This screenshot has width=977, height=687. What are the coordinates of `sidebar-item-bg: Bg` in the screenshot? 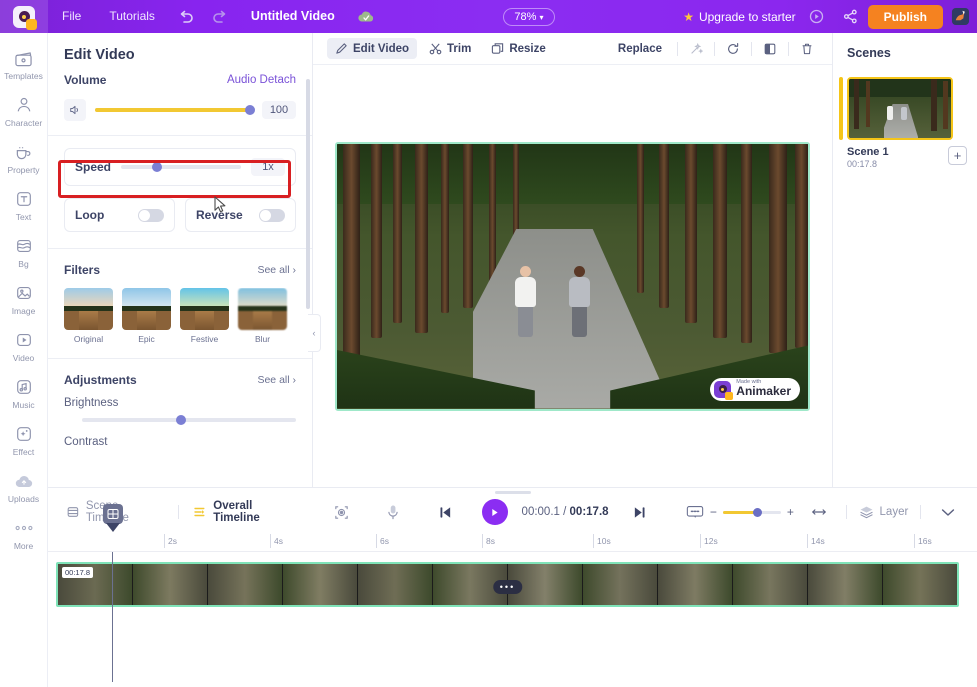 It's located at (24, 252).